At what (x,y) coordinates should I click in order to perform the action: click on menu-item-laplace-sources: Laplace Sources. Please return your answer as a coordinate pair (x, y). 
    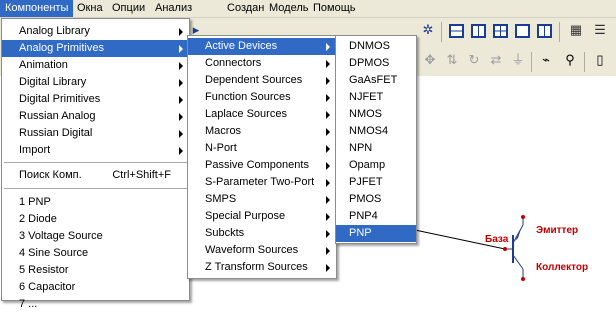
    Looking at the image, I should click on (262, 114).